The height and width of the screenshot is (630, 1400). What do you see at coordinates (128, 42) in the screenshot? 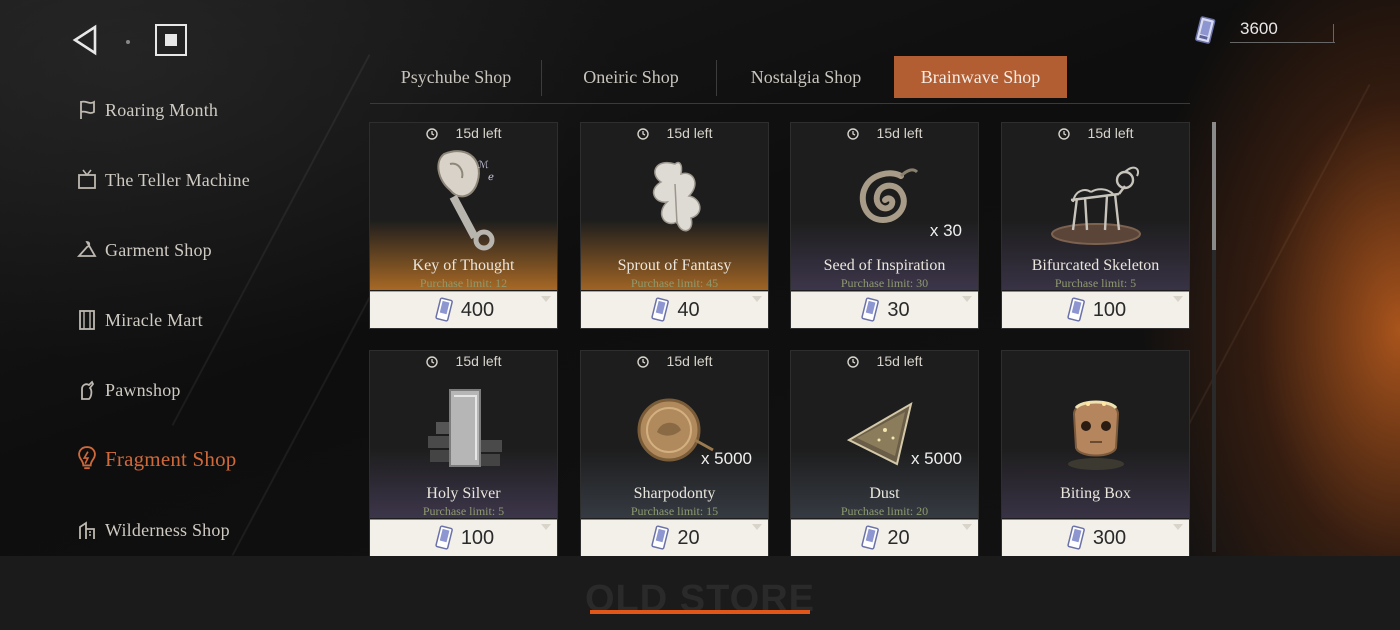
I see `nav-separator-dot` at bounding box center [128, 42].